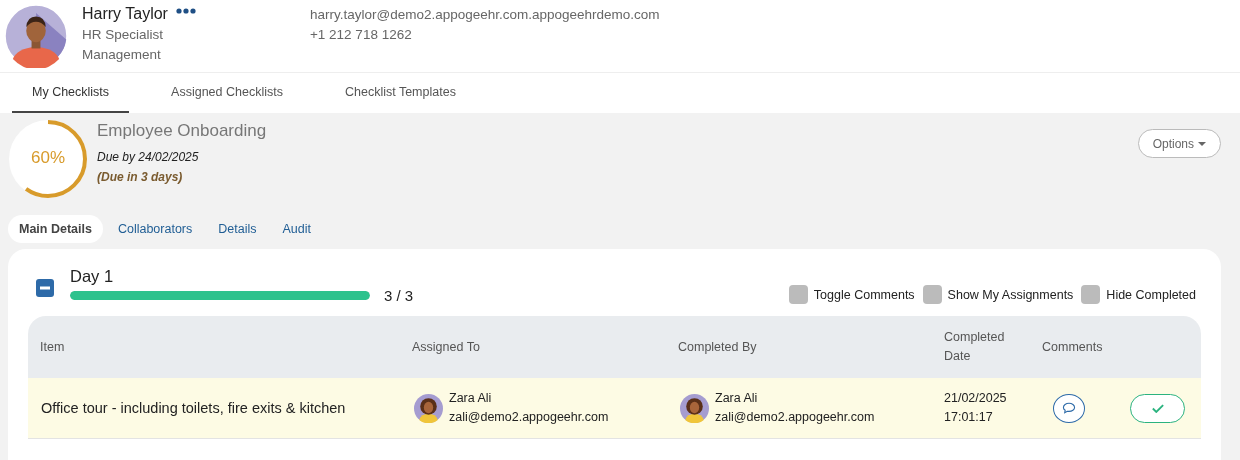  Describe the element at coordinates (227, 93) in the screenshot. I see `tab: Assigned Checklists` at that location.